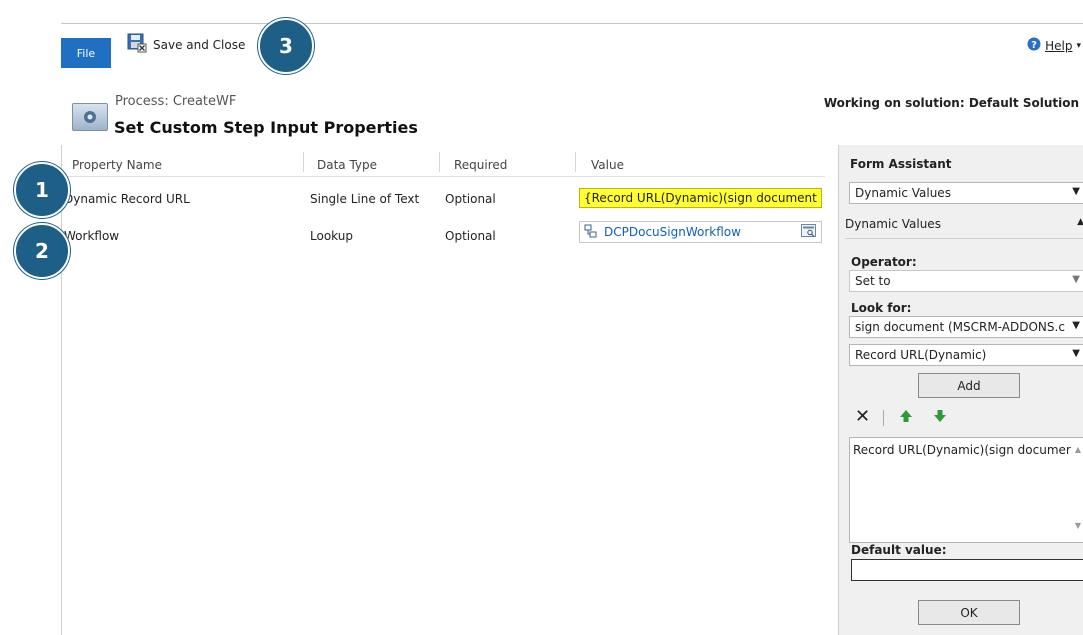  Describe the element at coordinates (470, 199) in the screenshot. I see `row-1-required: Optional` at that location.